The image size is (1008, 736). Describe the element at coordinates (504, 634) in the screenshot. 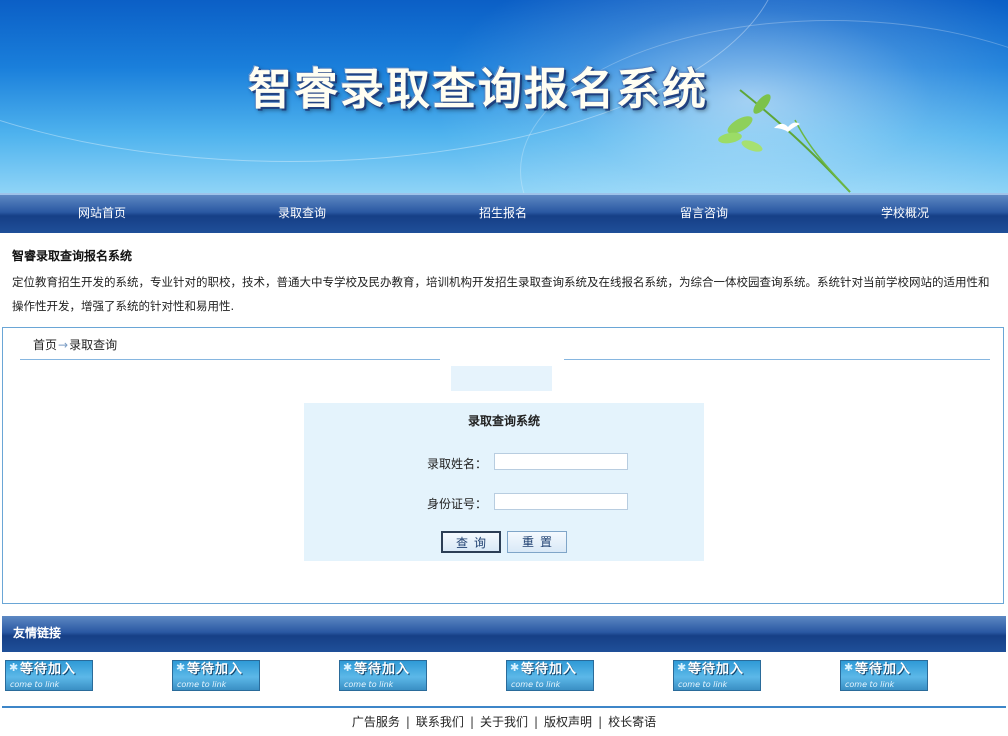

I see `links-bar` at that location.